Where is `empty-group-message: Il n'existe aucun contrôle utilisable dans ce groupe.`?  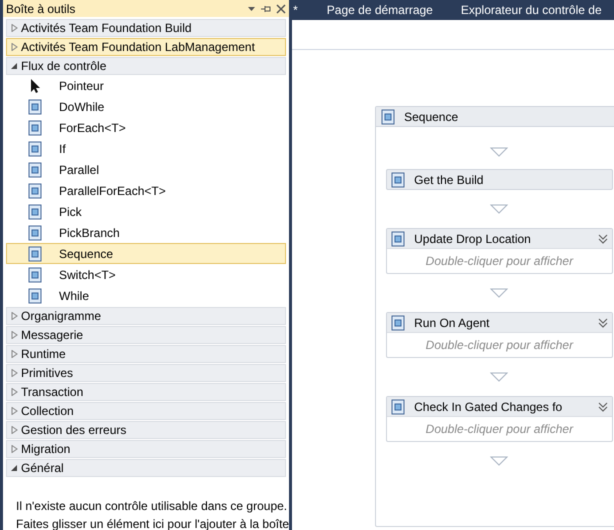
empty-group-message: Il n'existe aucun contrôle utilisable dans ce groupe. is located at coordinates (152, 506).